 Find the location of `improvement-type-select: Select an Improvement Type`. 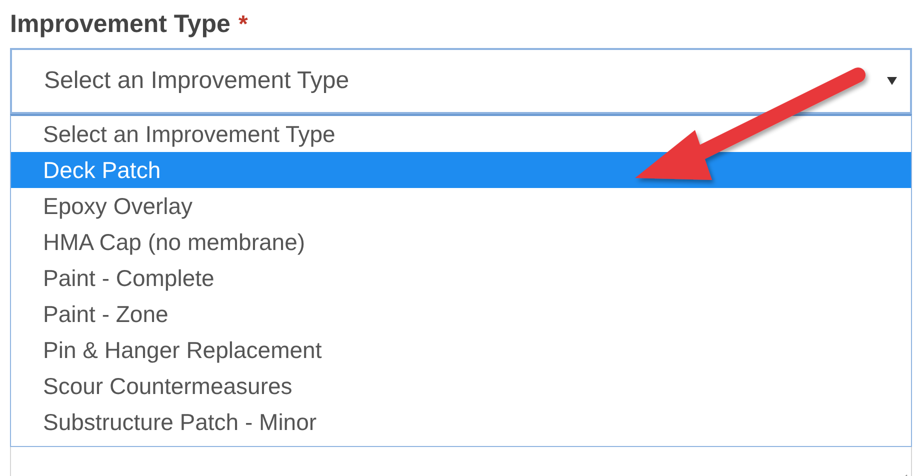

improvement-type-select: Select an Improvement Type is located at coordinates (461, 81).